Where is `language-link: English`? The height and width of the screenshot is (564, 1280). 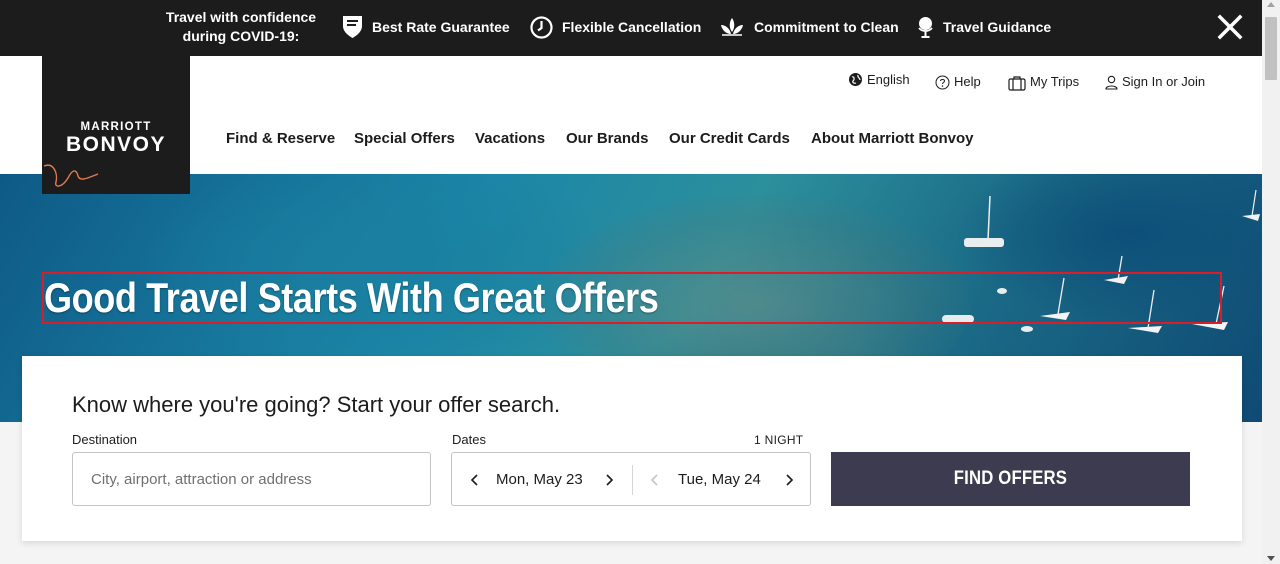 language-link: English is located at coordinates (879, 79).